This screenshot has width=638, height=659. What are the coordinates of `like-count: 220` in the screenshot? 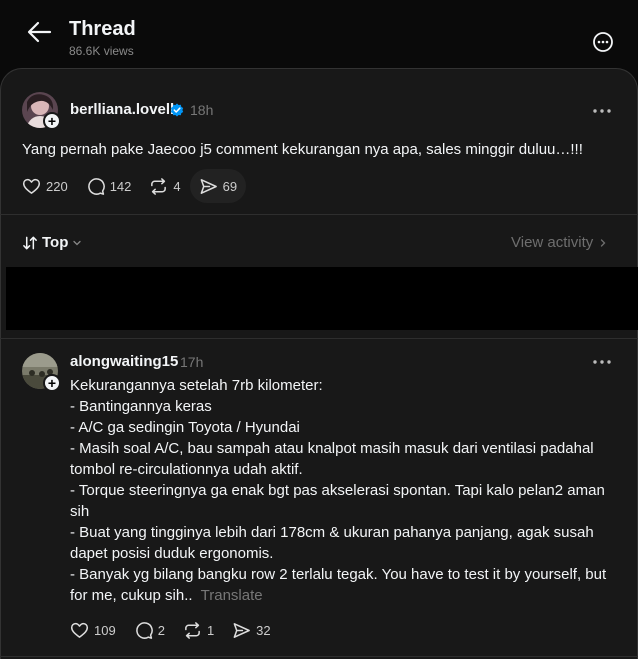 It's located at (57, 186).